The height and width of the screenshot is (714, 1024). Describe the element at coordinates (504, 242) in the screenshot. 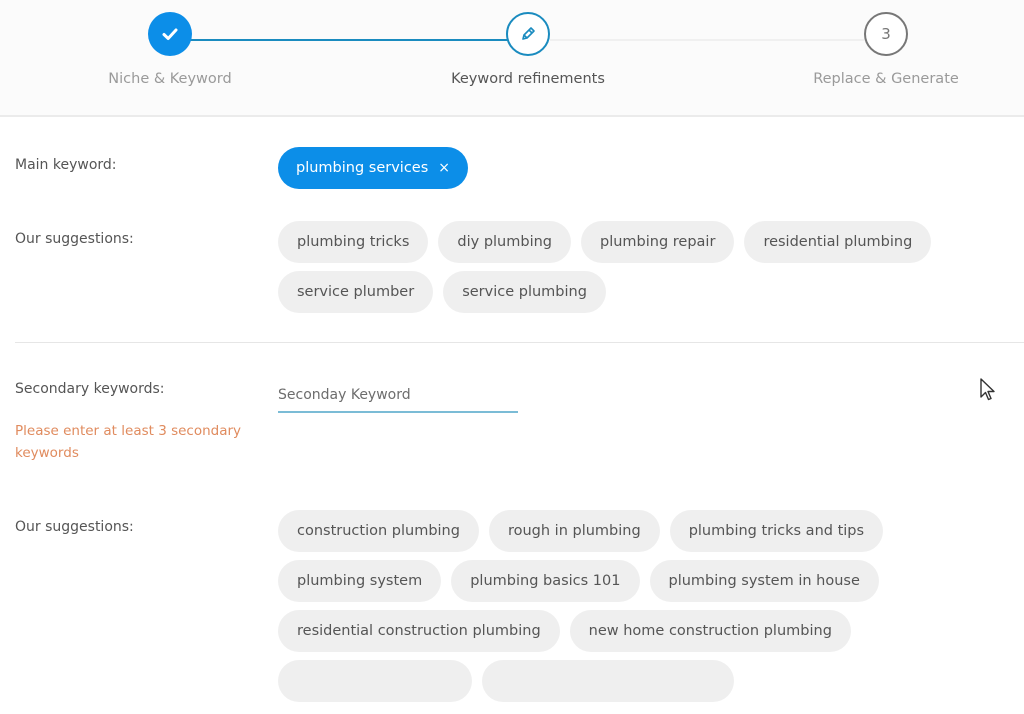

I see `suggestion-chip: diy plumbing` at that location.